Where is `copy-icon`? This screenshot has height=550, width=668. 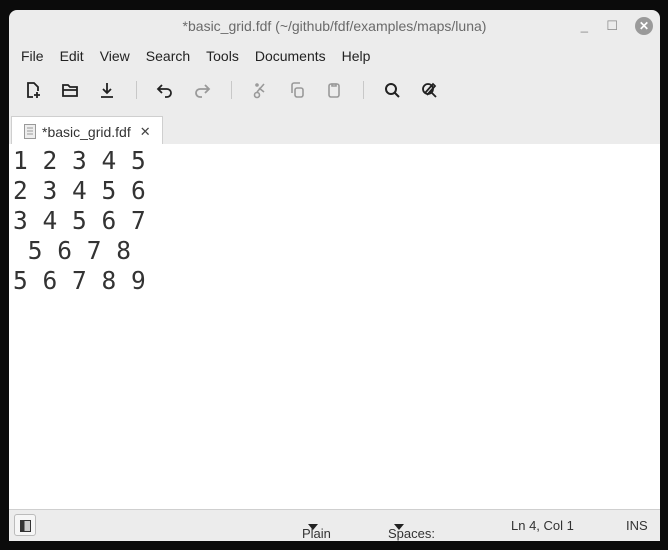
copy-icon is located at coordinates (297, 90).